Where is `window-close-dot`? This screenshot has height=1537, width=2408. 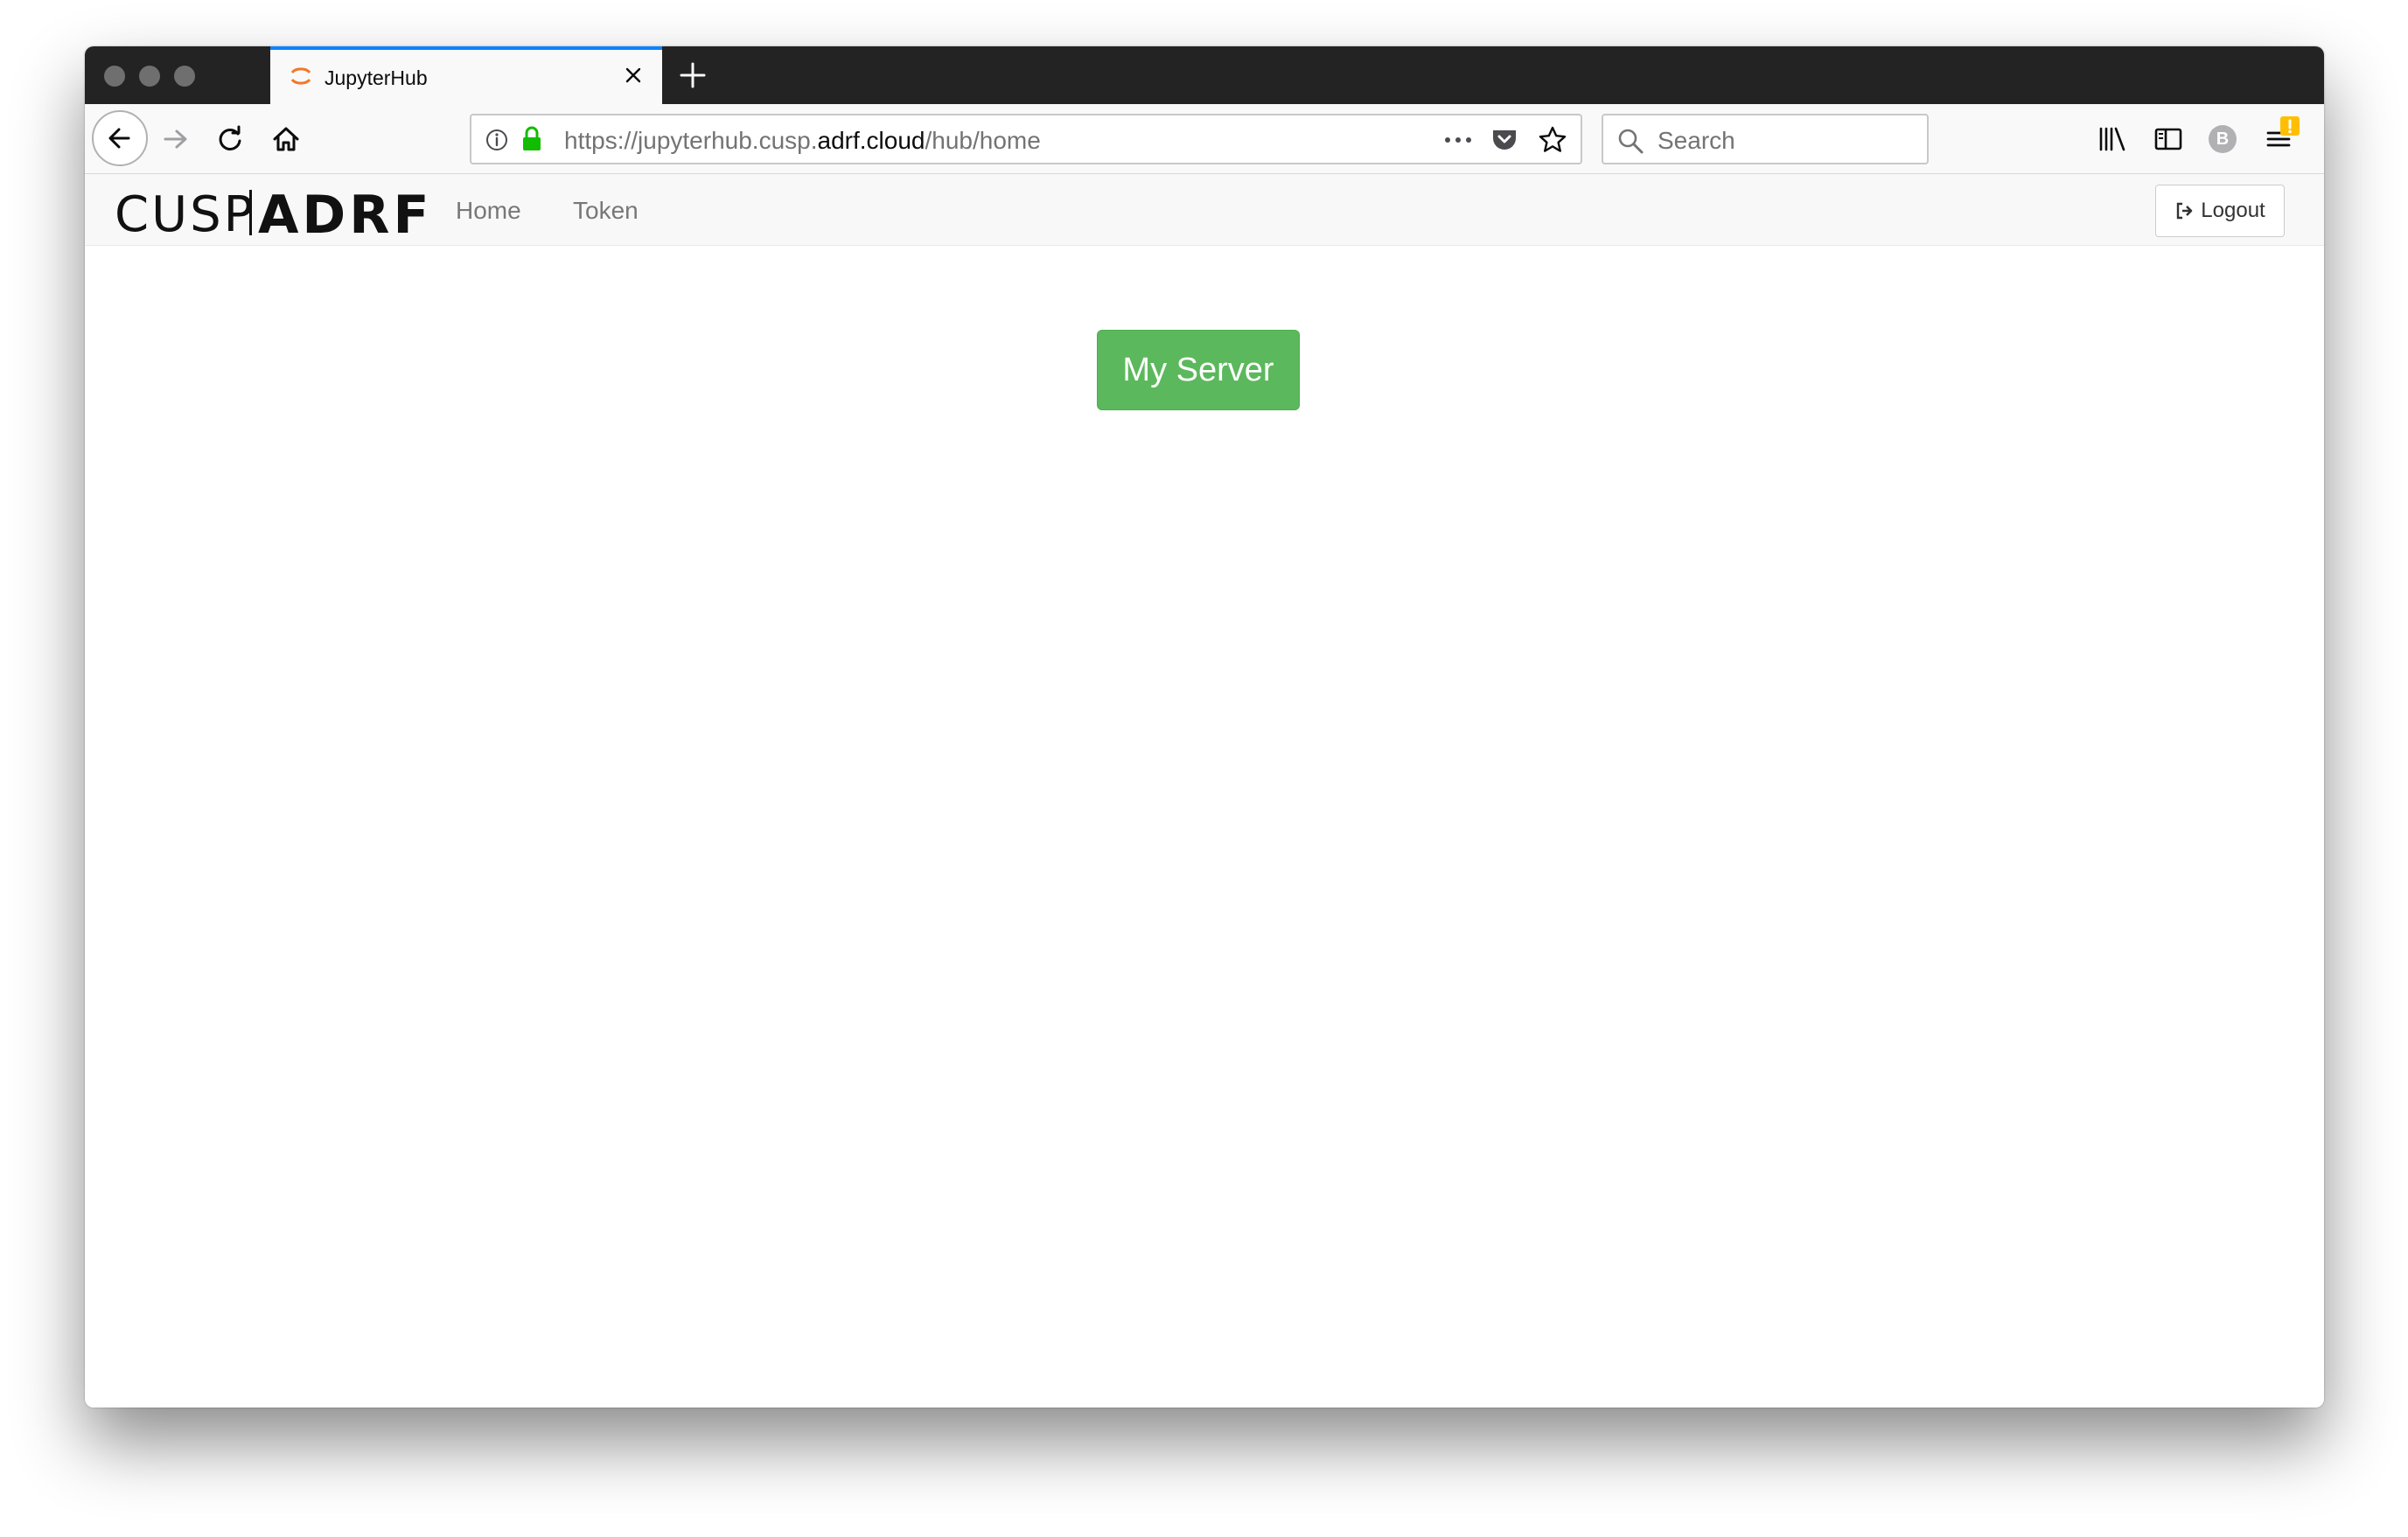 window-close-dot is located at coordinates (114, 76).